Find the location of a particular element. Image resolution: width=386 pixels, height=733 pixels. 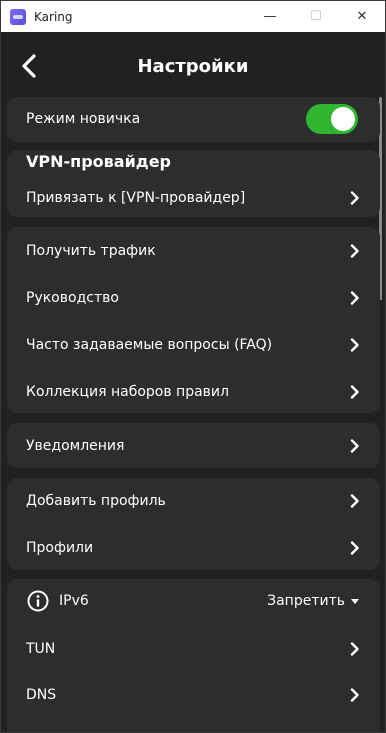

toggle-knob is located at coordinates (343, 119).